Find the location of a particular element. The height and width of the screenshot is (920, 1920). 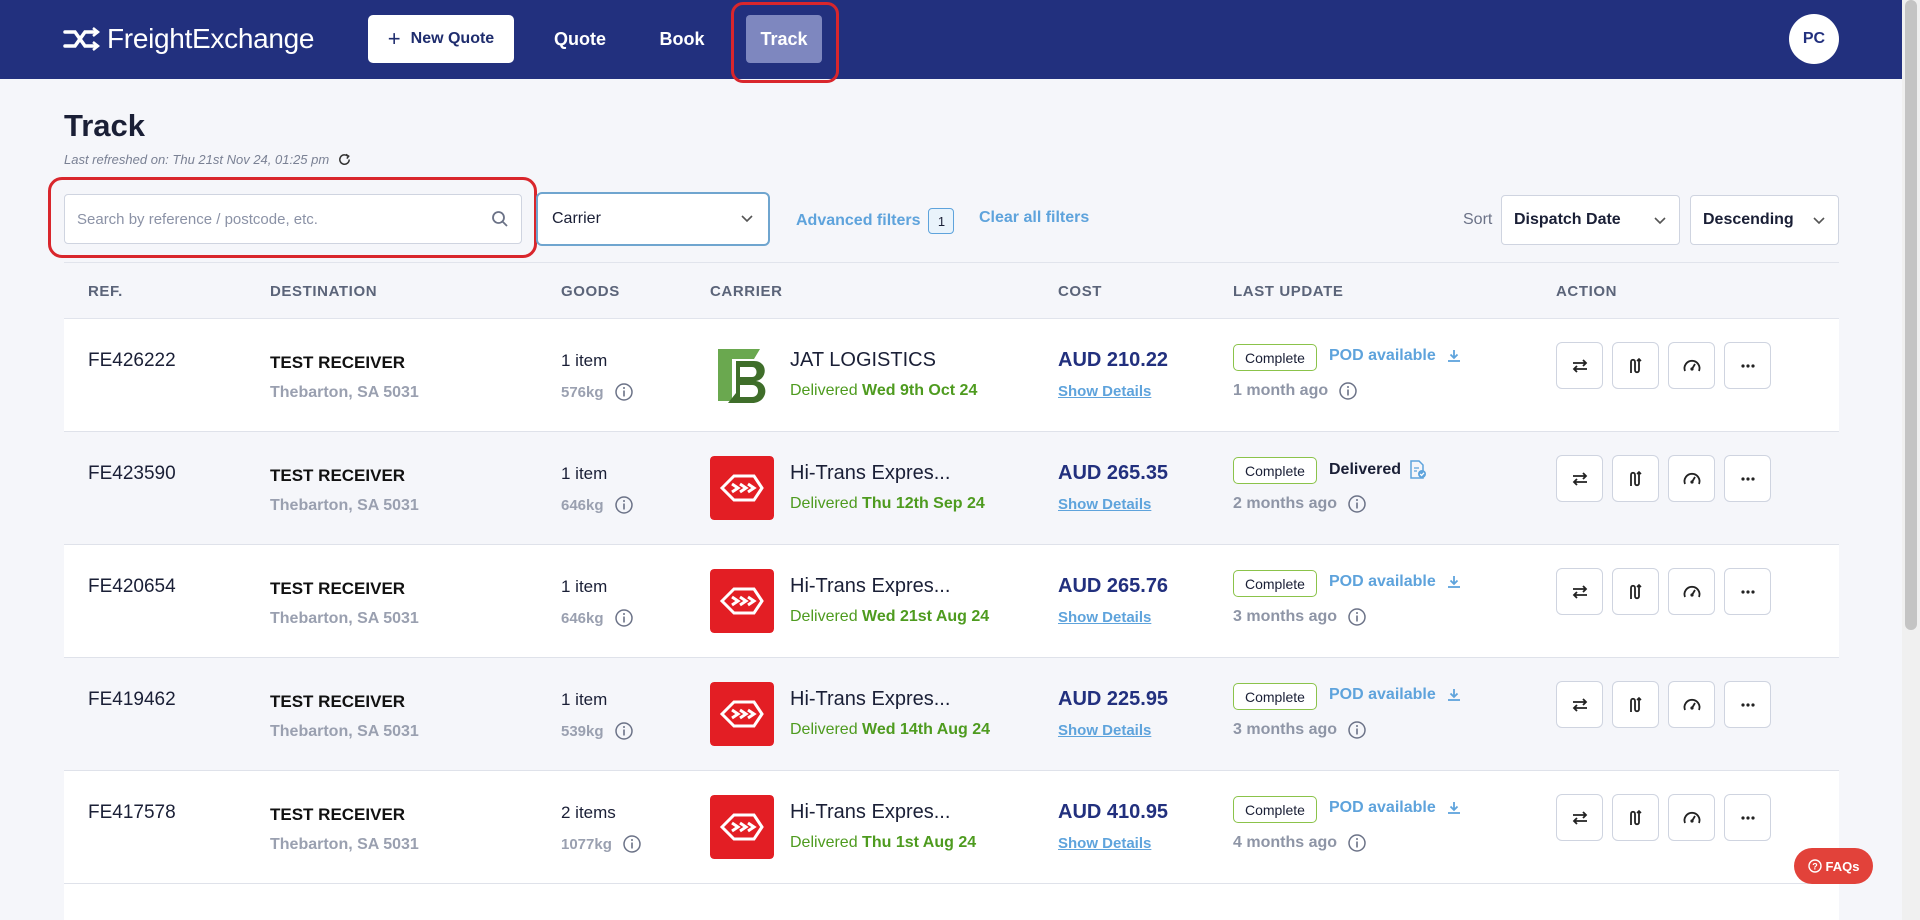

ref-number: FE417578 is located at coordinates (132, 813).